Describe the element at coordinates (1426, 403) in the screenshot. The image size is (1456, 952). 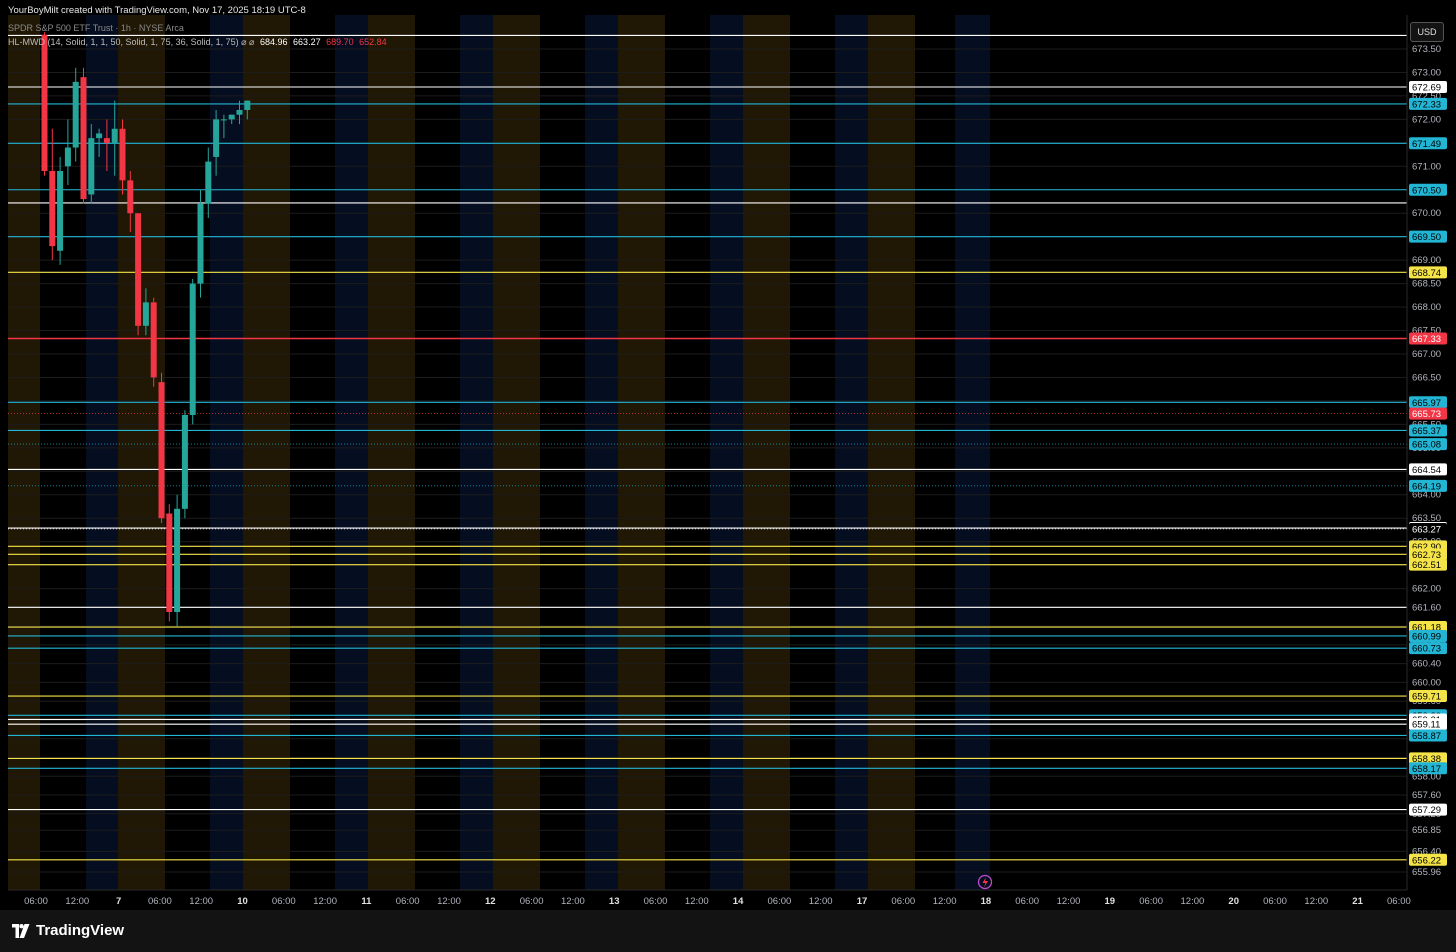
I see `price-tag-label: 665.97` at that location.